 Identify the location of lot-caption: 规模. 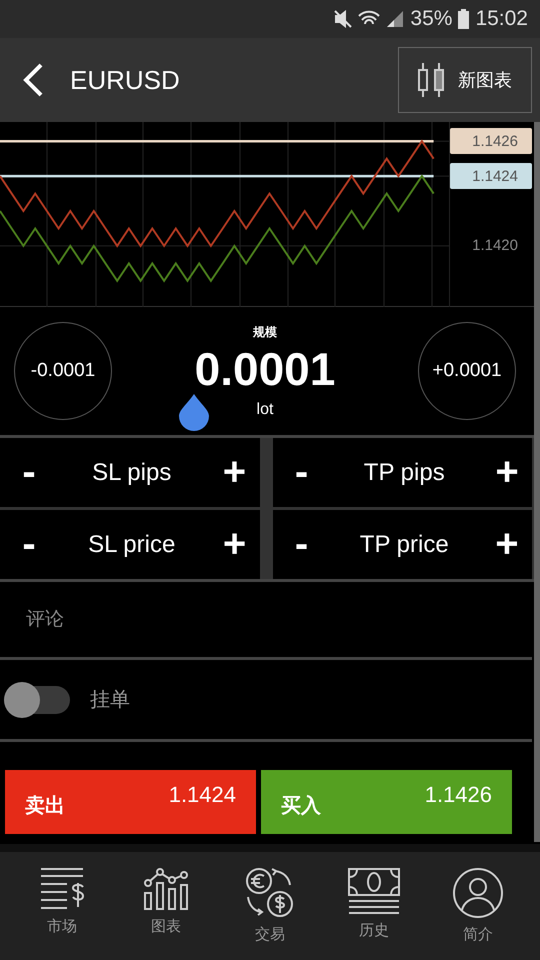
(264, 332).